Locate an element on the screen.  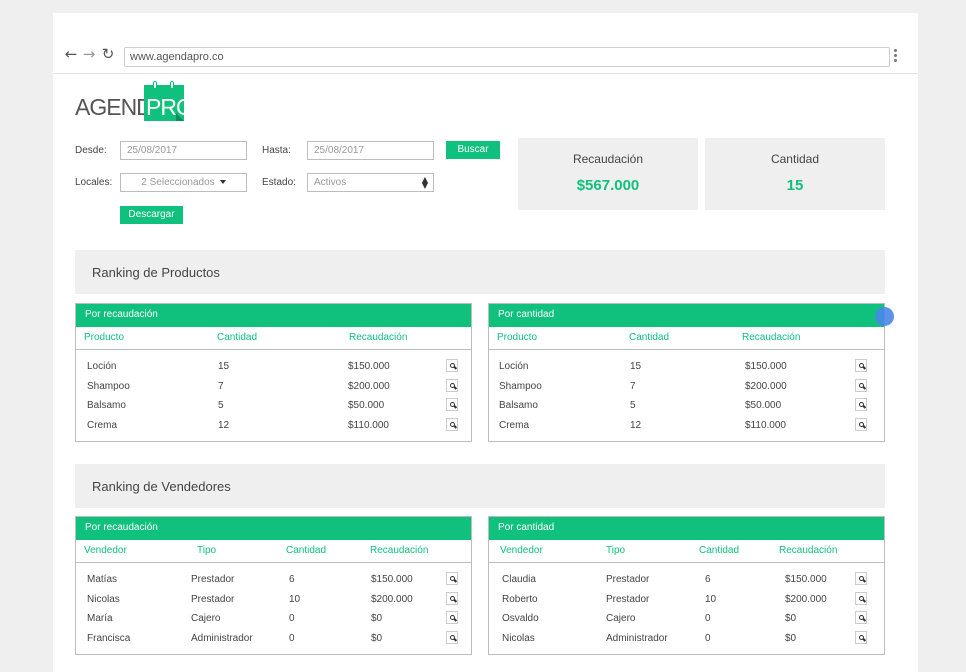
cell-qty: 7 is located at coordinates (221, 386).